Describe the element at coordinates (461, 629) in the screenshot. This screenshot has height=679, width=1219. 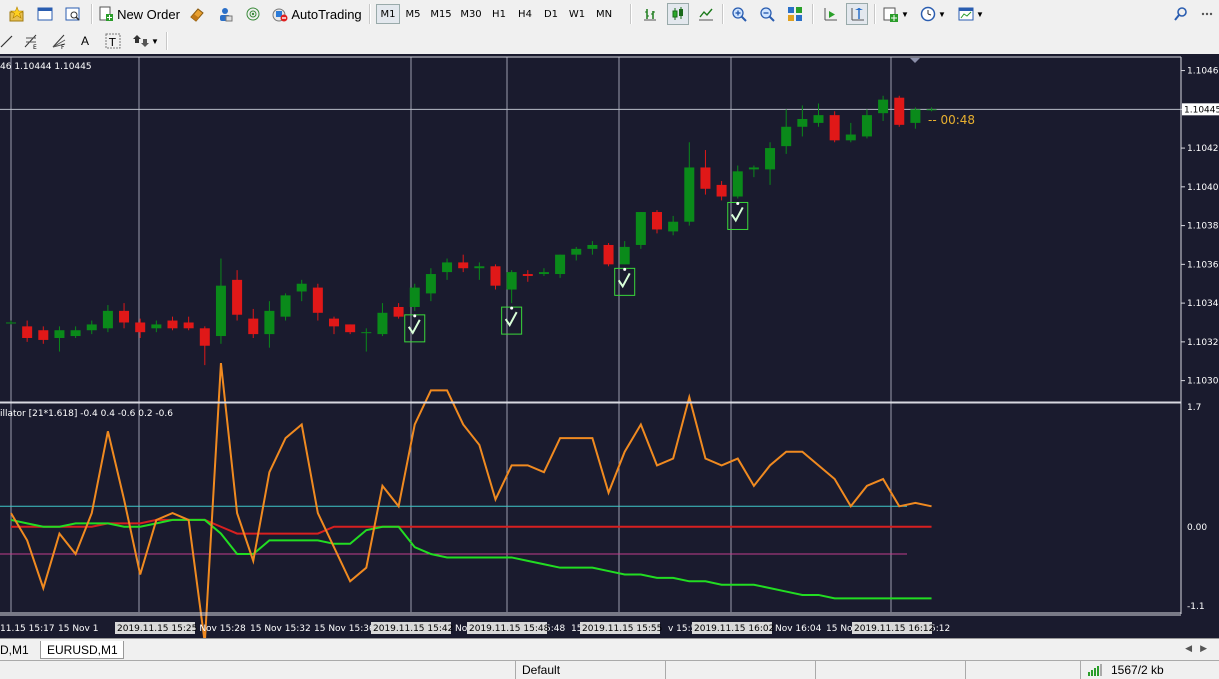
I see `time-tick-label: No` at that location.